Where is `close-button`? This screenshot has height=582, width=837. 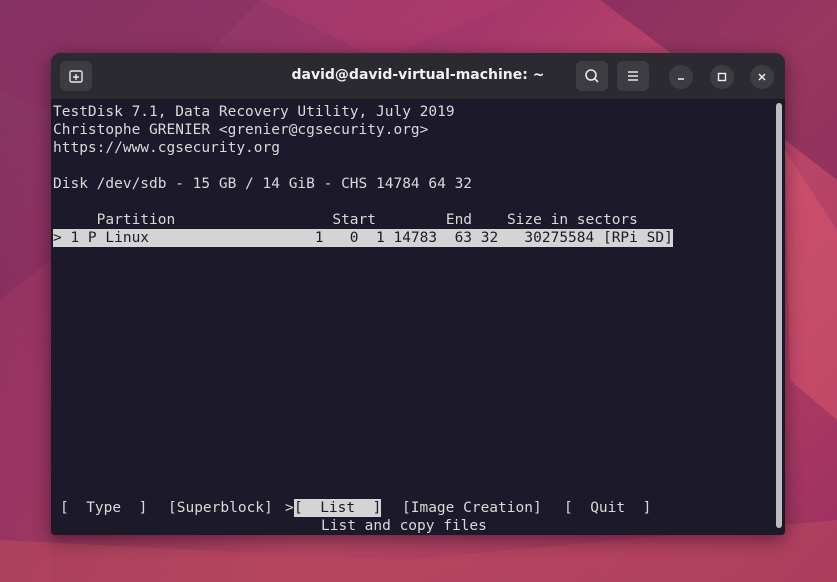
close-button is located at coordinates (762, 77).